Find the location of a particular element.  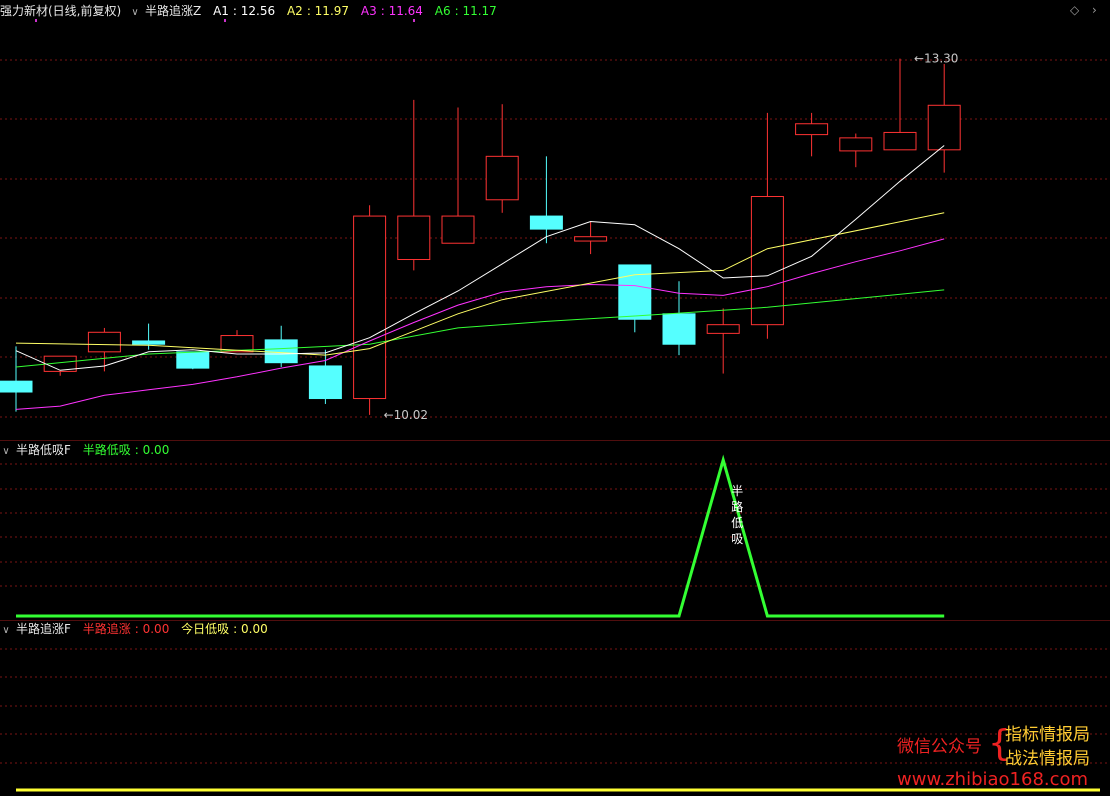

signal-label: 半 is located at coordinates (737, 491).